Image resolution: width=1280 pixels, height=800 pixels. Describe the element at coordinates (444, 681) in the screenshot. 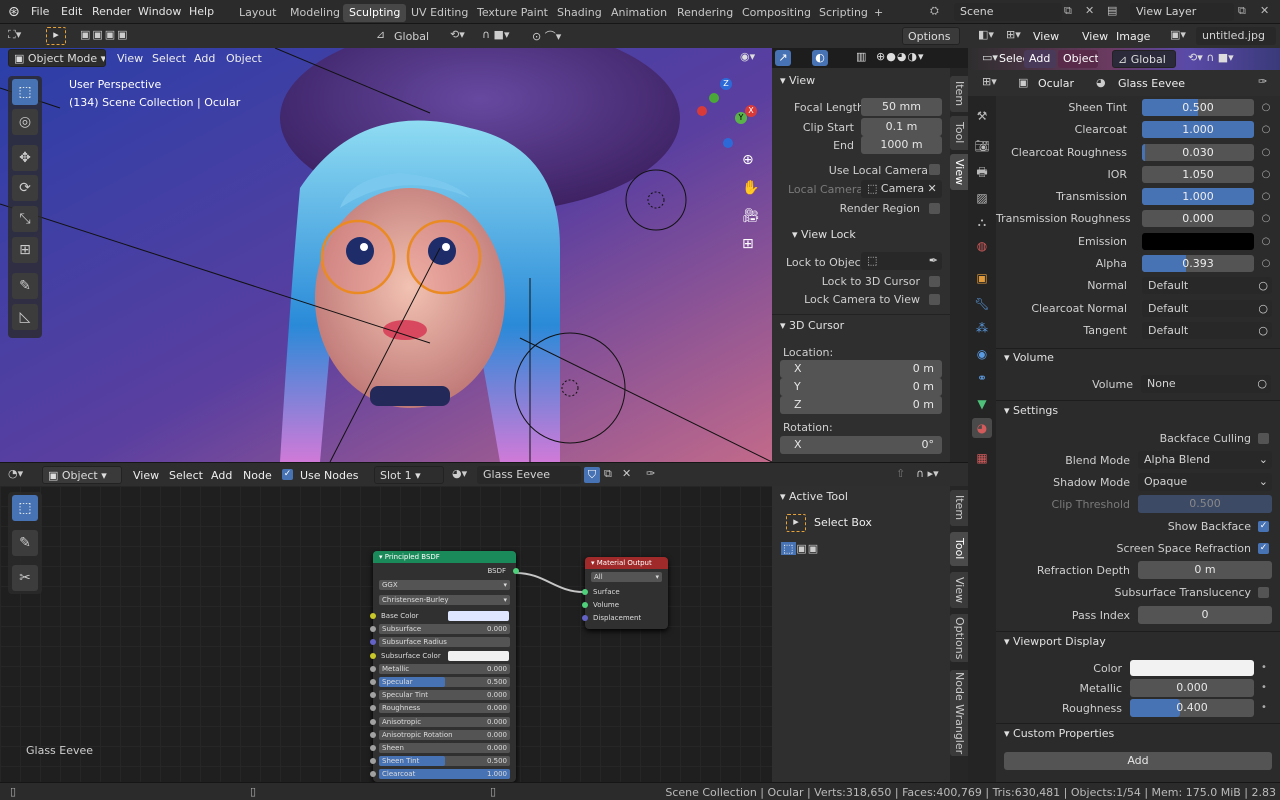

I see `bsdf-input-field: Specular 0.500` at that location.